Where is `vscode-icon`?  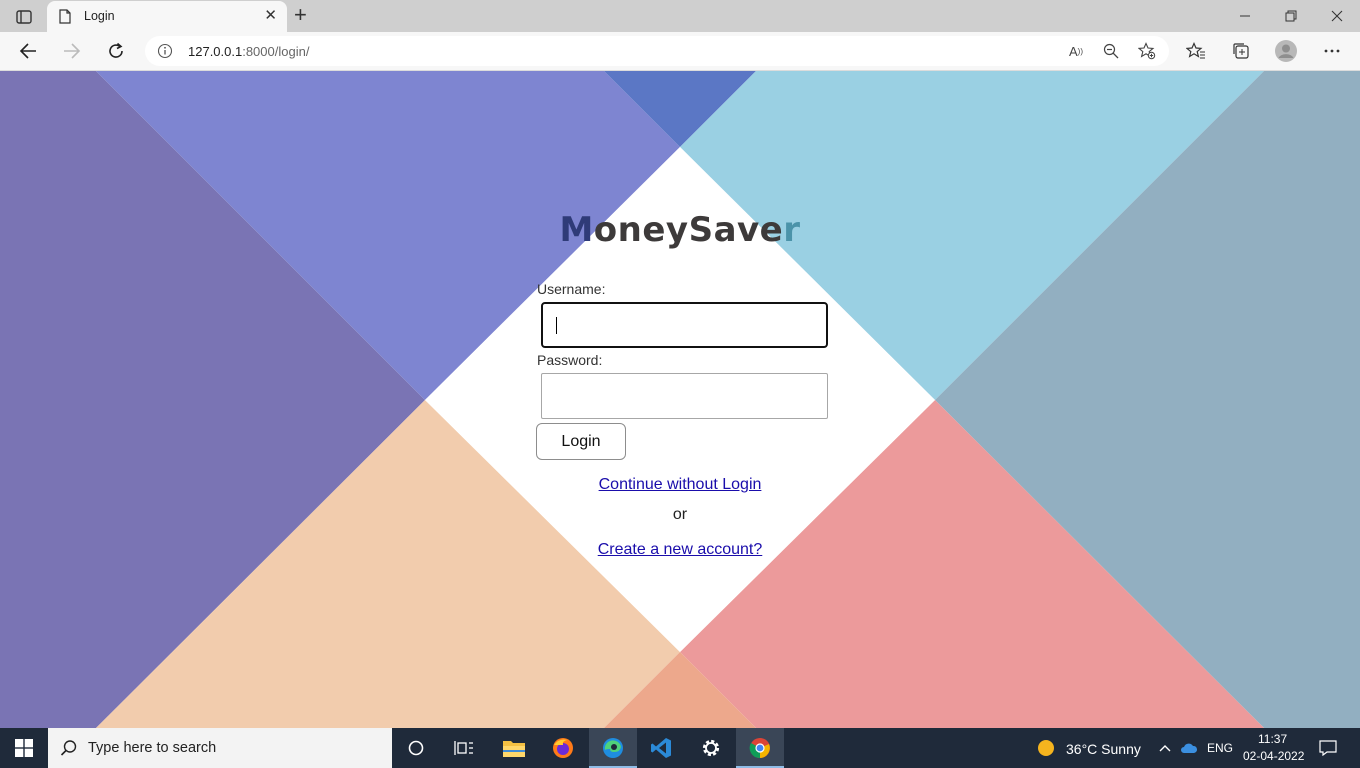
vscode-icon is located at coordinates (661, 748).